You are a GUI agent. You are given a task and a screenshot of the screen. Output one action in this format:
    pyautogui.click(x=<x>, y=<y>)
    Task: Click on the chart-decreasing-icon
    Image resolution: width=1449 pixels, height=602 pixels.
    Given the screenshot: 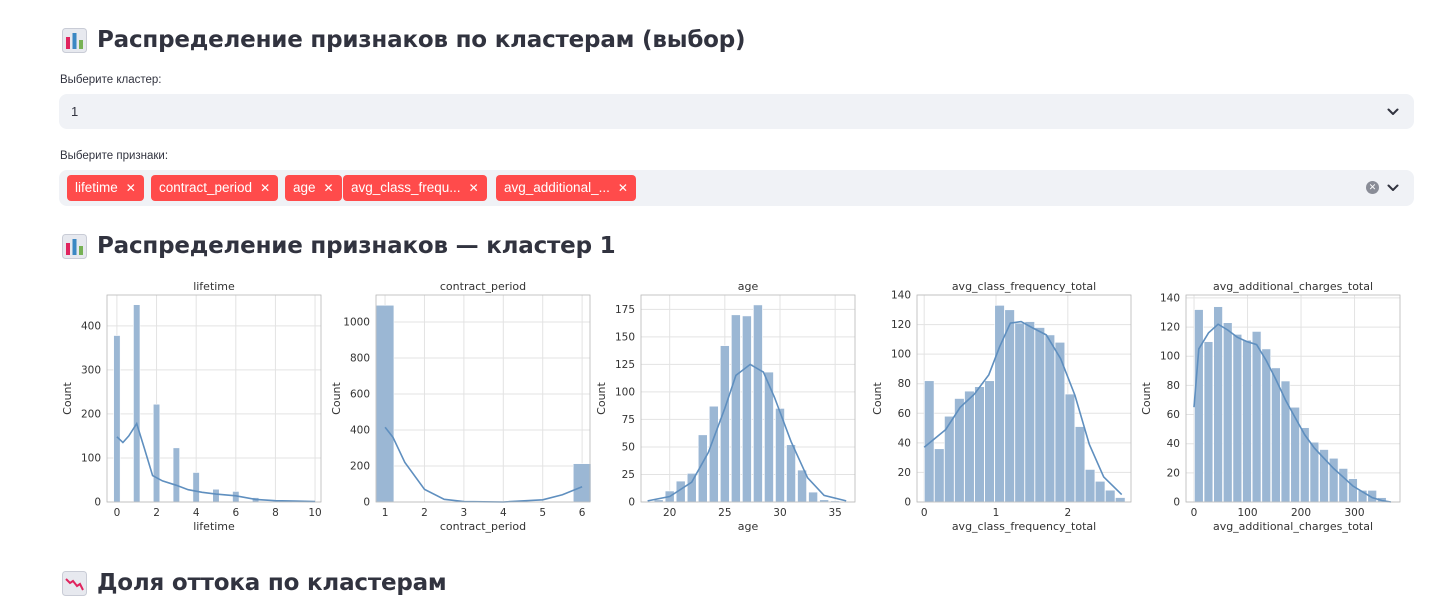 What is the action you would take?
    pyautogui.click(x=74, y=583)
    